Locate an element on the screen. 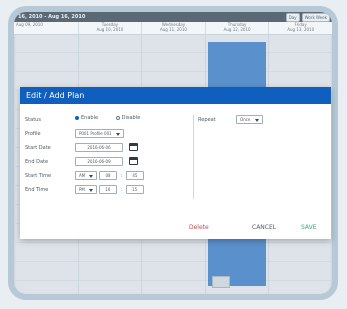 The width and height of the screenshot is (347, 309). cancel-button: CANCEL is located at coordinates (264, 227).